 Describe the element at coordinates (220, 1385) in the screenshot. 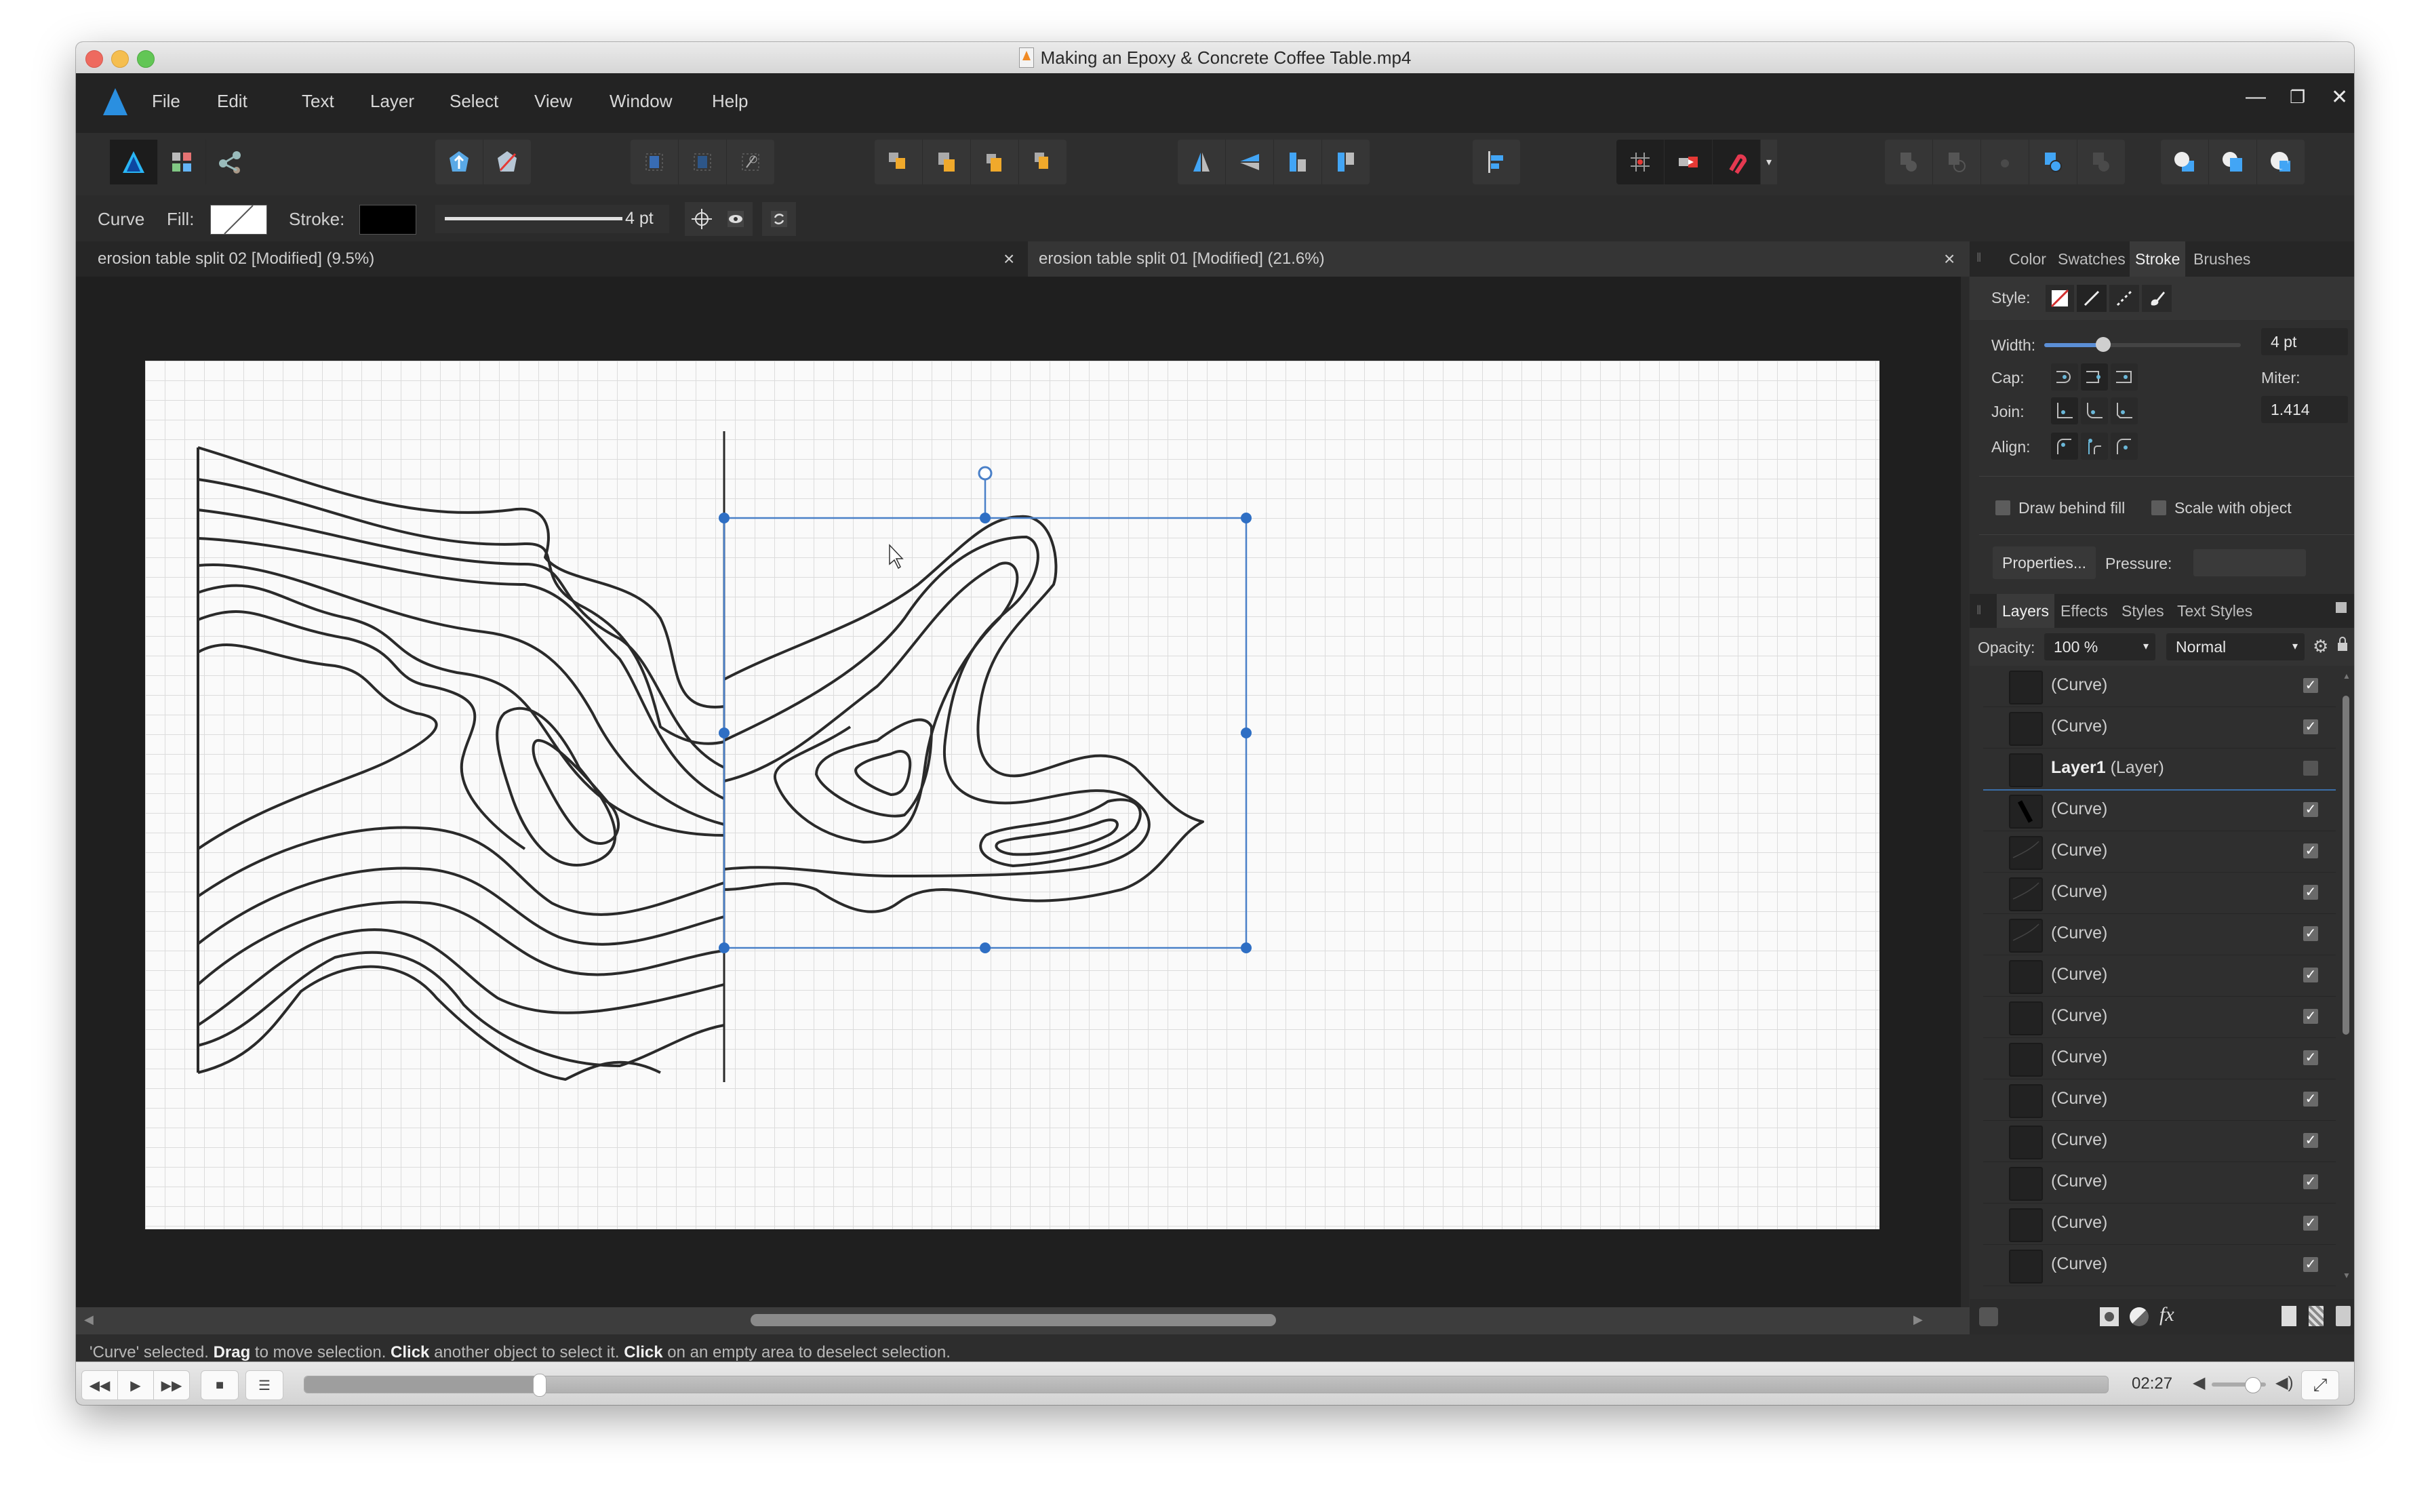

I see `stop-button: ■` at that location.